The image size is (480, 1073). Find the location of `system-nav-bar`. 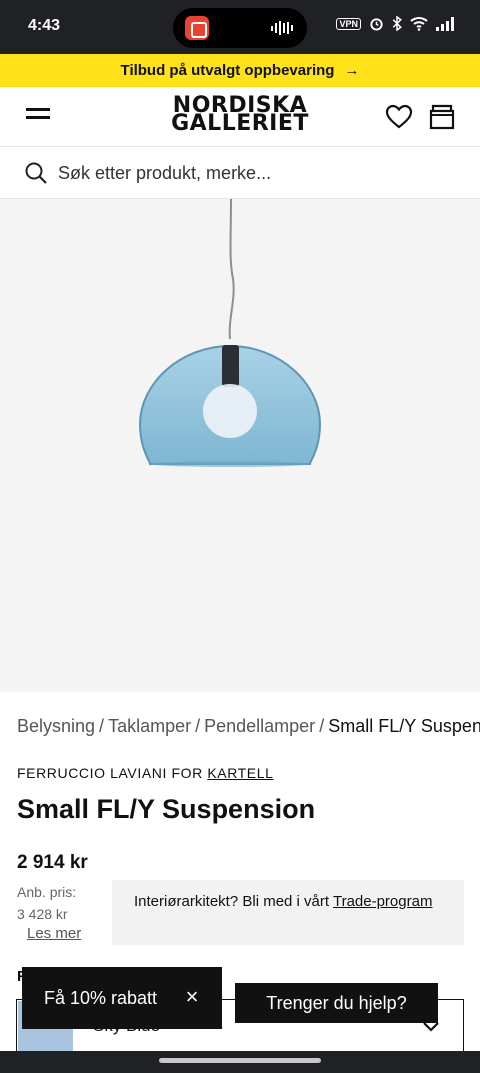

system-nav-bar is located at coordinates (240, 1062).